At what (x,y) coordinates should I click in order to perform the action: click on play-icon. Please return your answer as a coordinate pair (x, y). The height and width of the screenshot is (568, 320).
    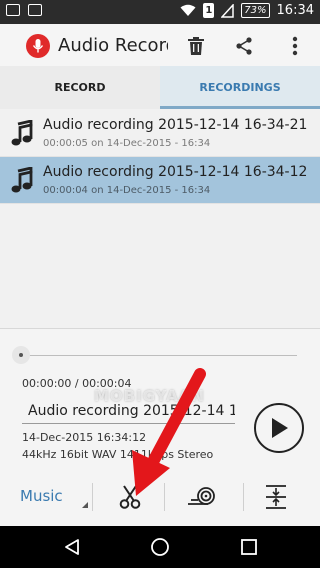
    Looking at the image, I should click on (280, 428).